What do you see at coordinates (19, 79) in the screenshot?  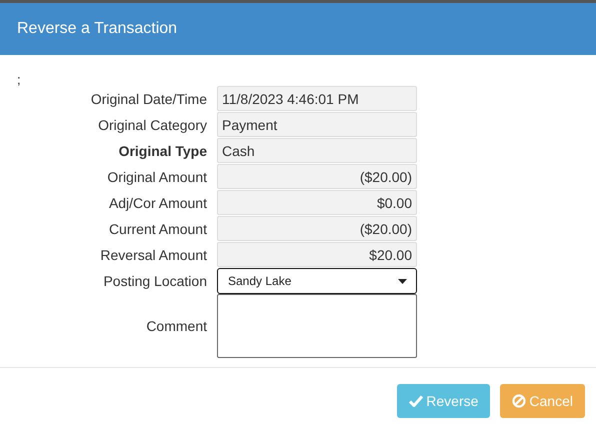 I see `note-text: ;` at bounding box center [19, 79].